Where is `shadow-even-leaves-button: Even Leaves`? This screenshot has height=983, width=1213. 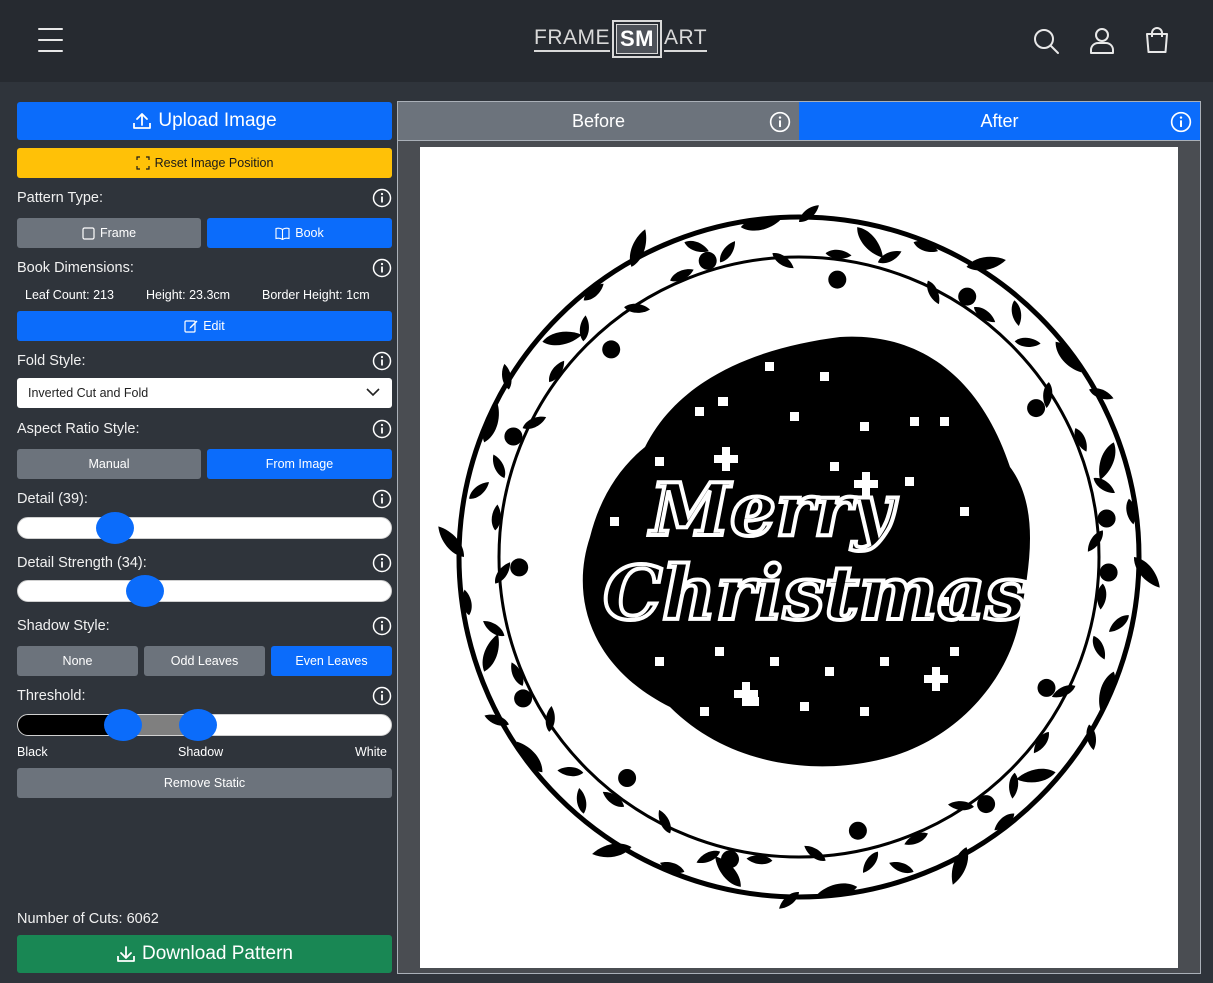
shadow-even-leaves-button: Even Leaves is located at coordinates (331, 661).